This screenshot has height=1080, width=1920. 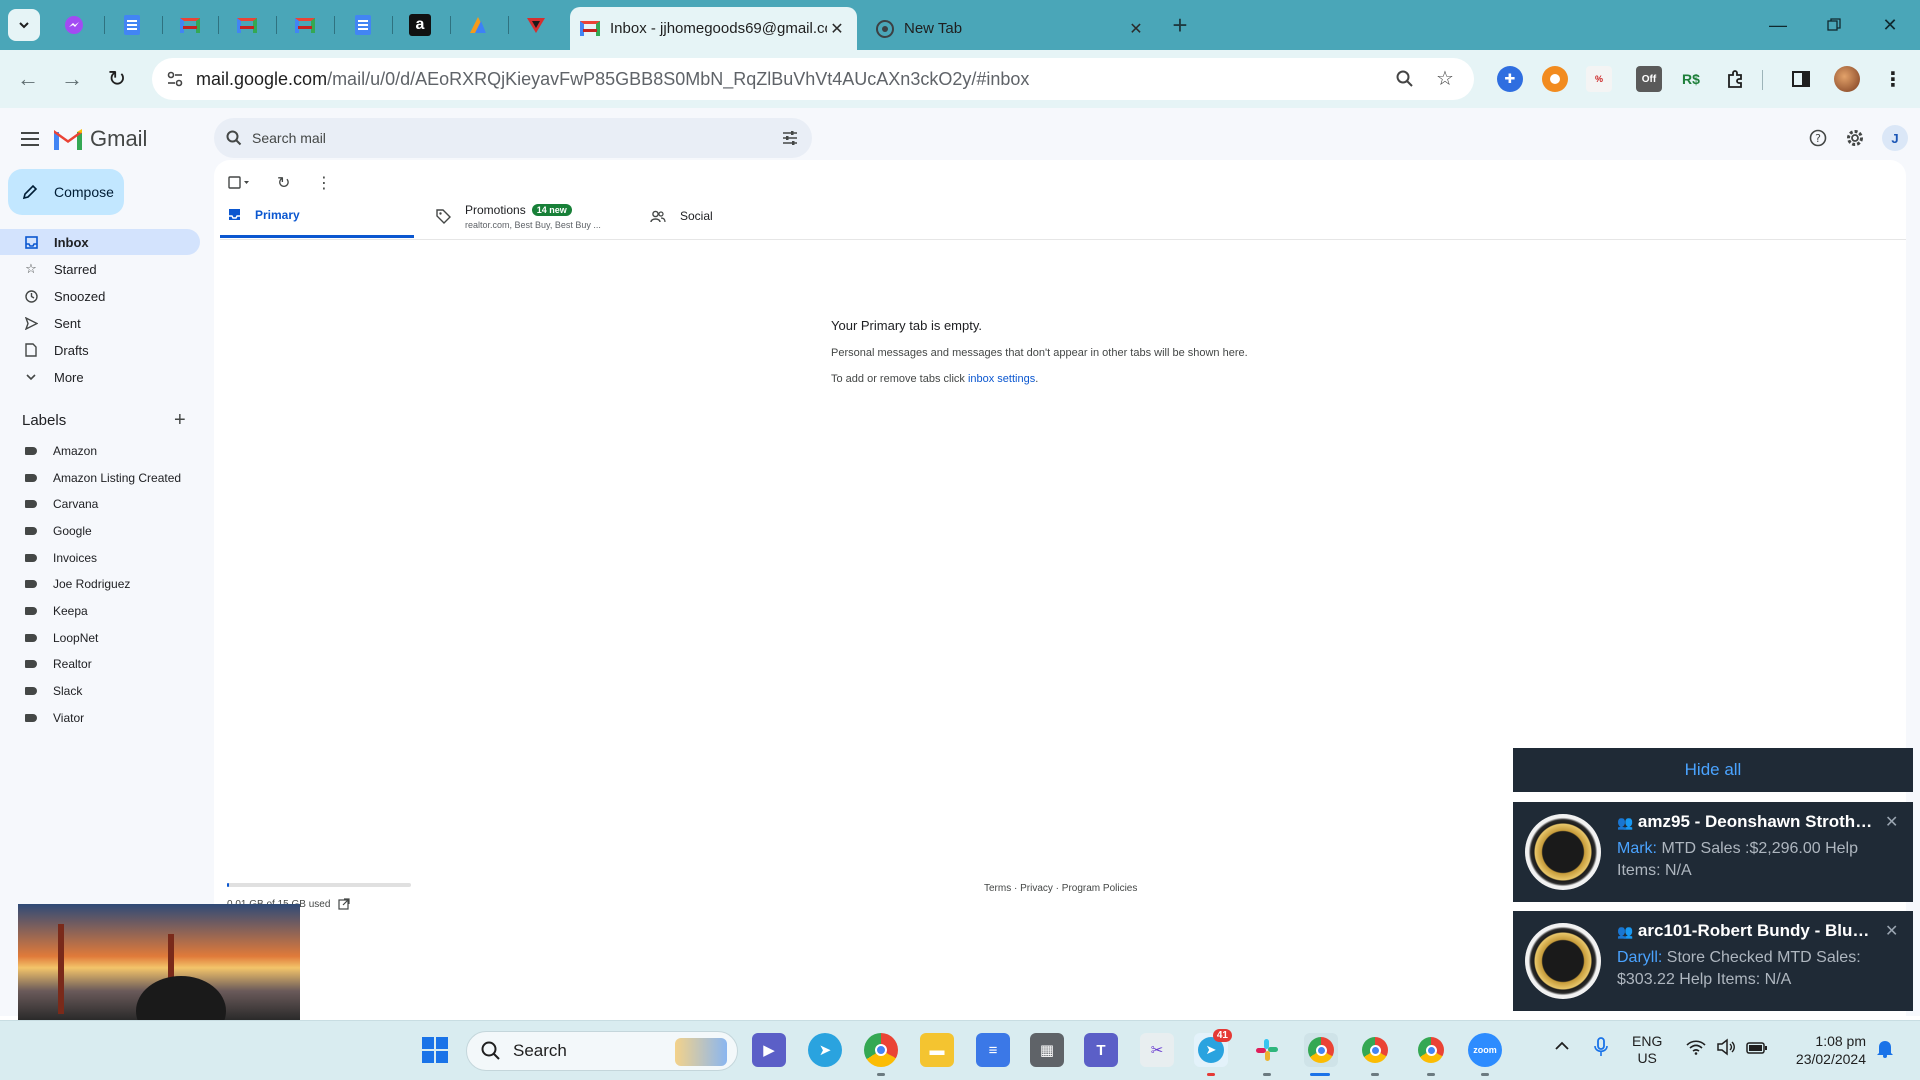 What do you see at coordinates (513, 138) in the screenshot?
I see `search-mail-input: Search mail` at bounding box center [513, 138].